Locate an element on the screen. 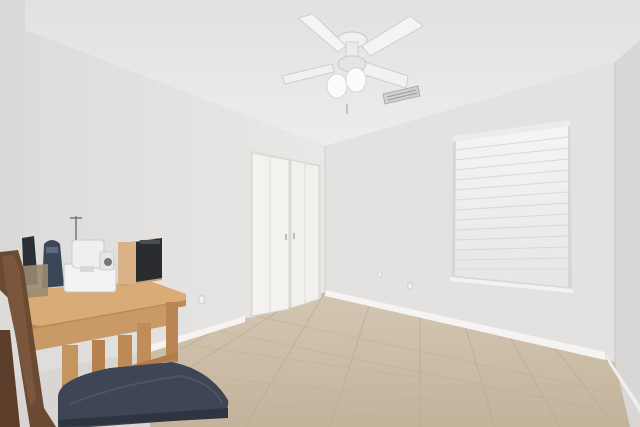 This screenshot has width=640, height=427. left-wall-corner is located at coordinates (12, 145).